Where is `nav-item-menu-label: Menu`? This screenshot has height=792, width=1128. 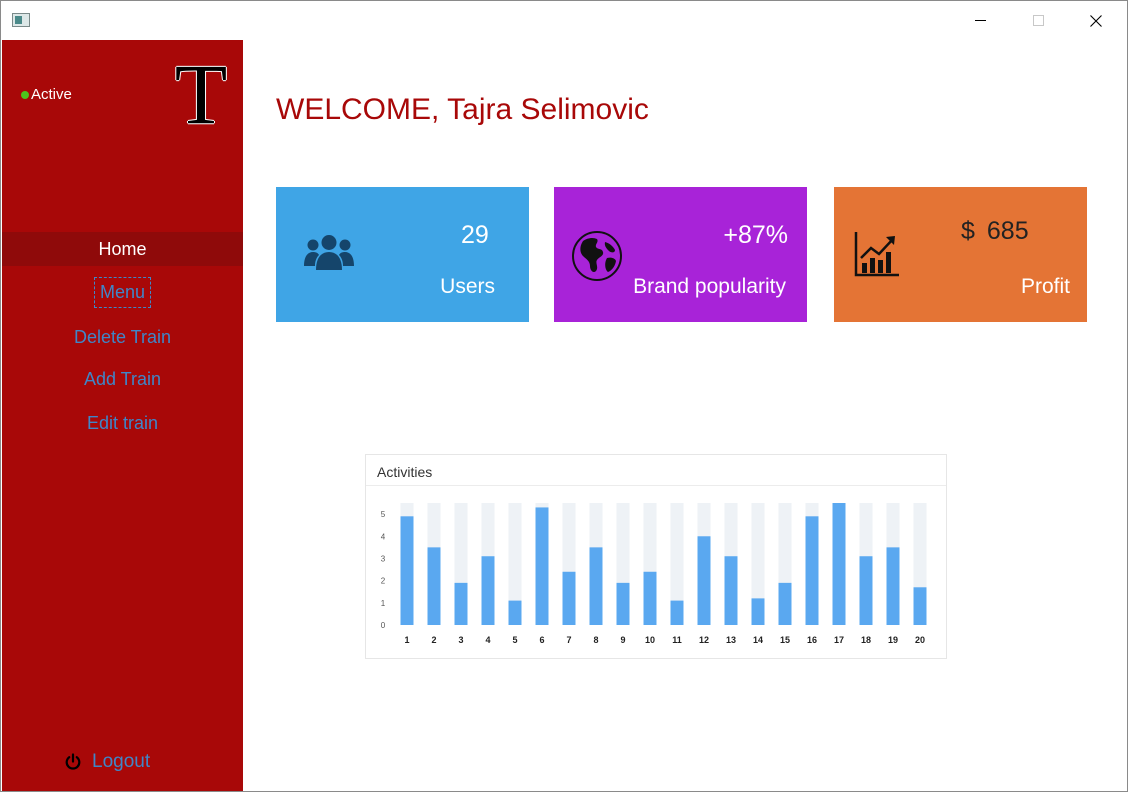 nav-item-menu-label: Menu is located at coordinates (122, 292).